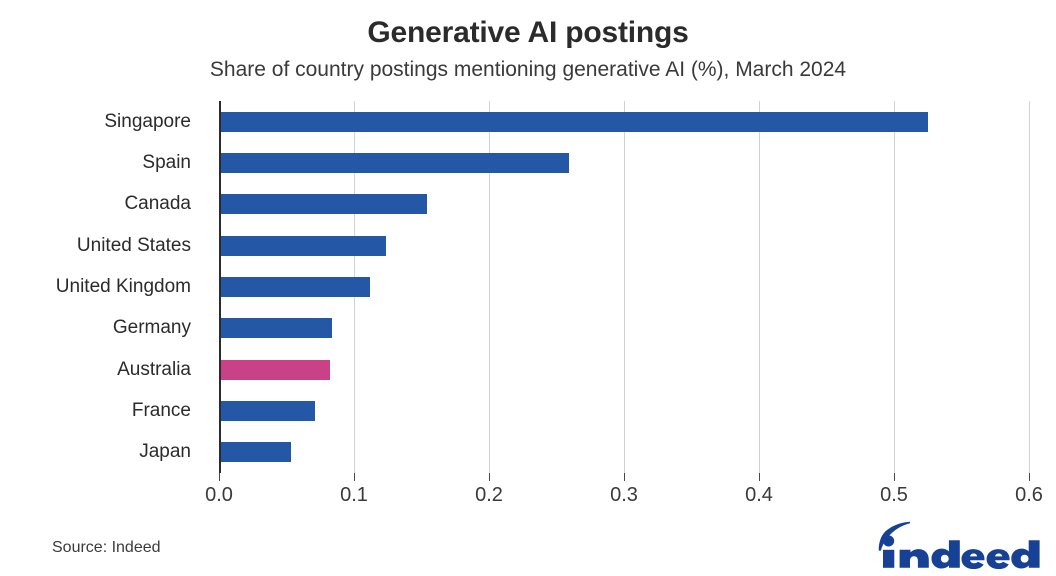 The width and height of the screenshot is (1056, 576). What do you see at coordinates (894, 495) in the screenshot?
I see `x-axis-tick-label: 0.5` at bounding box center [894, 495].